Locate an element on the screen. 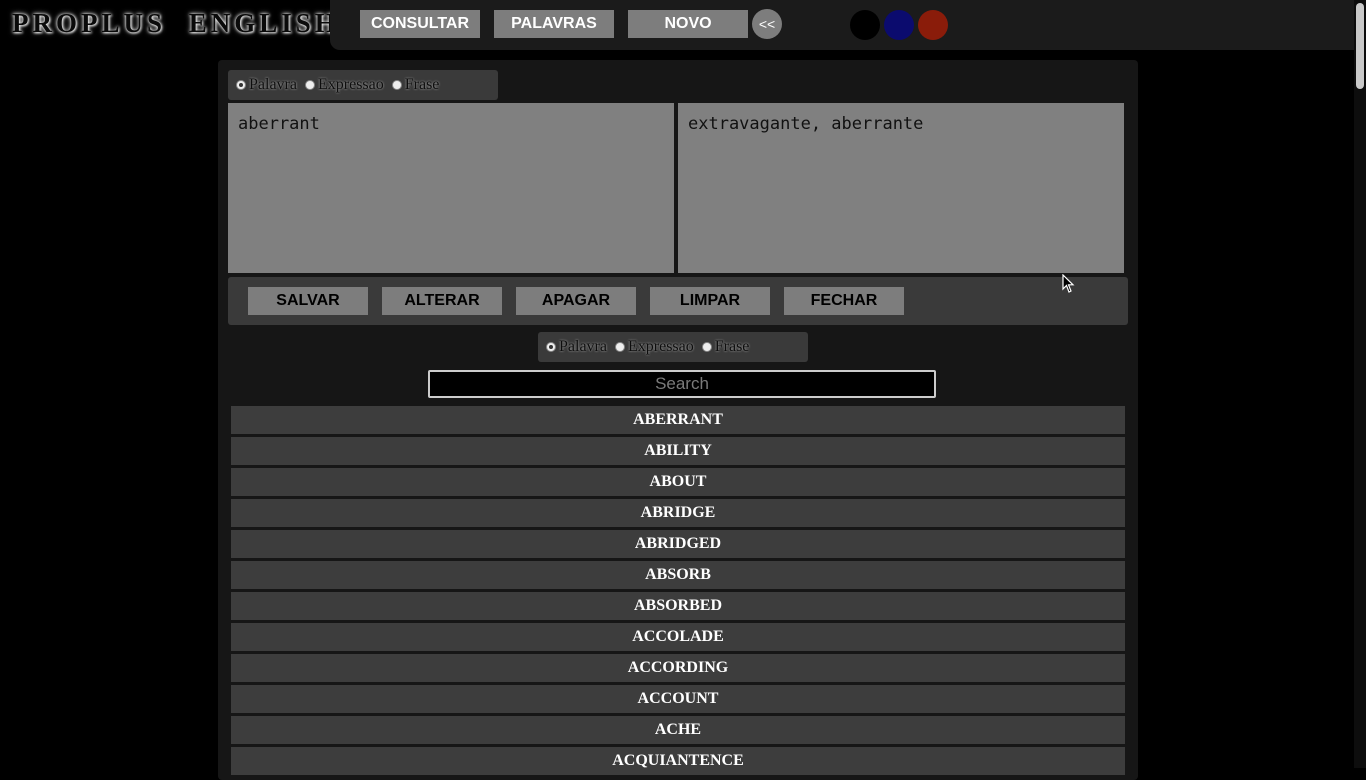 The width and height of the screenshot is (1366, 780). theme-red-swatch is located at coordinates (933, 25).